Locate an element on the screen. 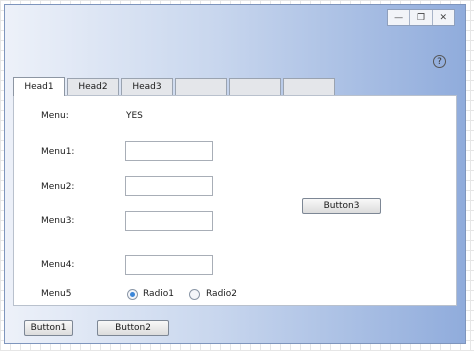 This screenshot has width=474, height=351. menu3-input is located at coordinates (169, 221).